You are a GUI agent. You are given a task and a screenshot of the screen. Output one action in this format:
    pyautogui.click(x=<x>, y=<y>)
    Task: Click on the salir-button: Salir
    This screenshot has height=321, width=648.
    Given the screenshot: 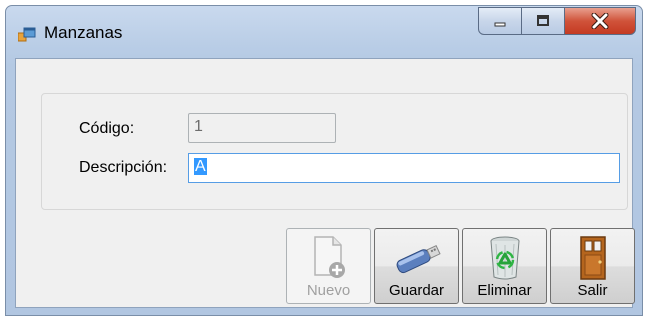 What is the action you would take?
    pyautogui.click(x=592, y=266)
    